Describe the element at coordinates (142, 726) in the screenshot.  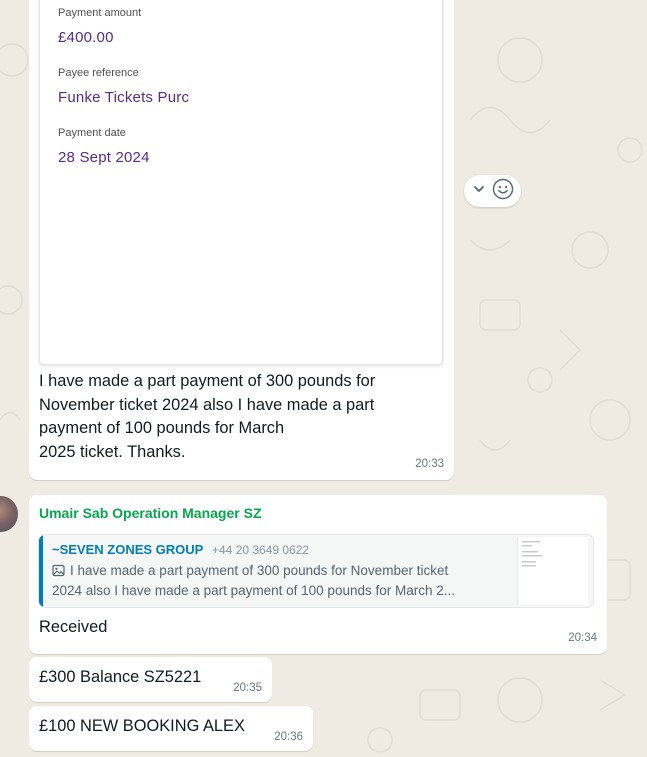
I see `message-text: £100 NEW BOOKING ALEX` at that location.